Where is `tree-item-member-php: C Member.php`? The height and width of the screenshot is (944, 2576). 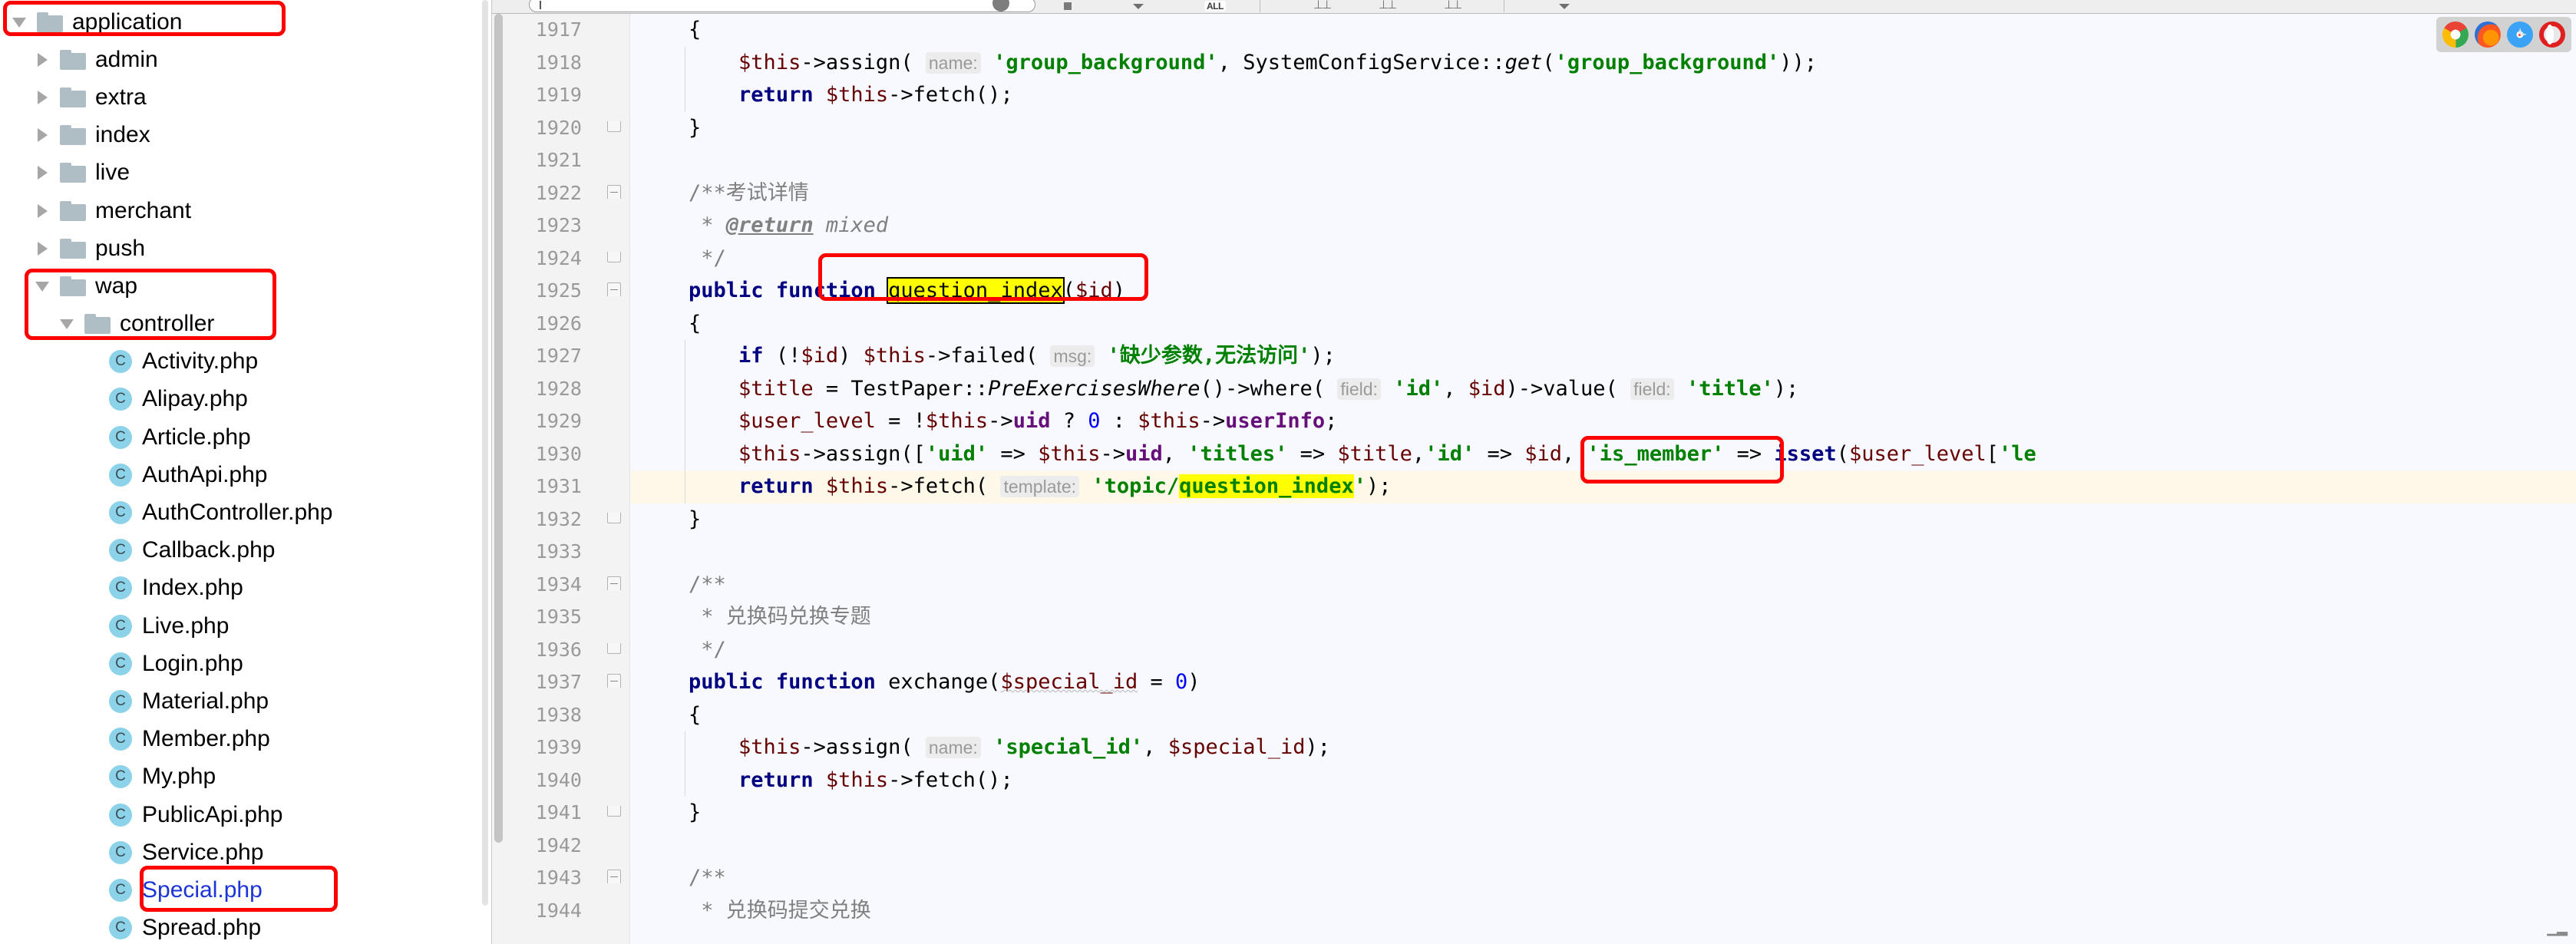
tree-item-member-php: C Member.php is located at coordinates (245, 739).